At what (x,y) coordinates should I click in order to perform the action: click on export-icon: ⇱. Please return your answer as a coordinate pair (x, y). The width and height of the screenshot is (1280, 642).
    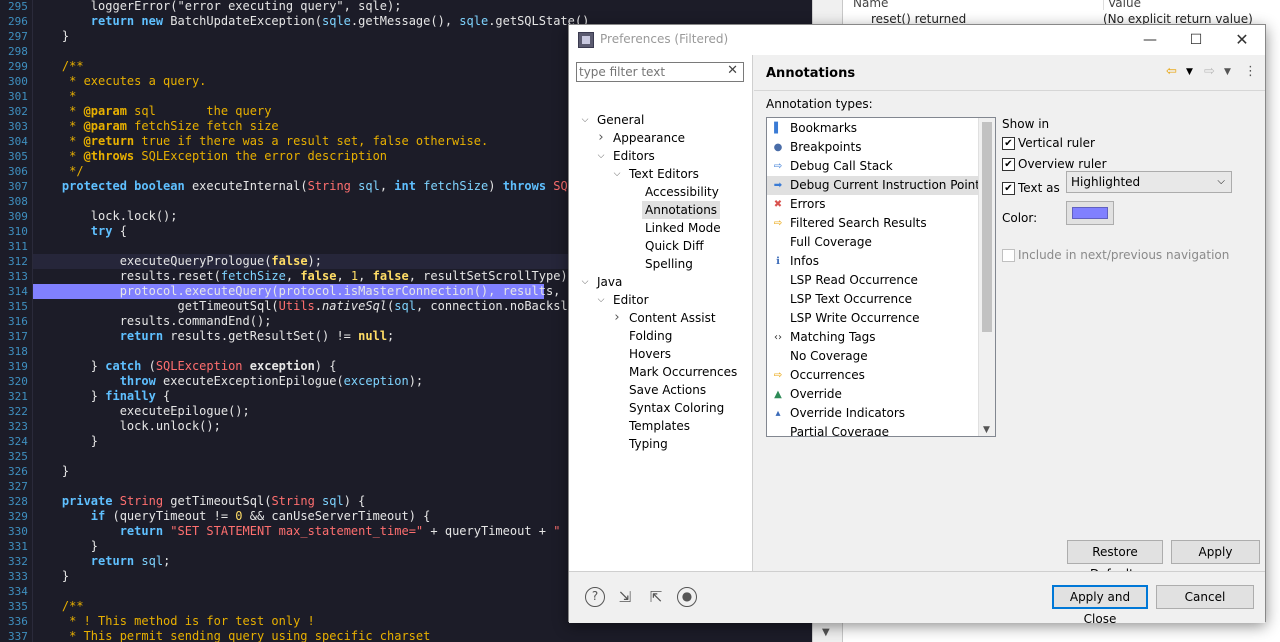
    Looking at the image, I should click on (656, 598).